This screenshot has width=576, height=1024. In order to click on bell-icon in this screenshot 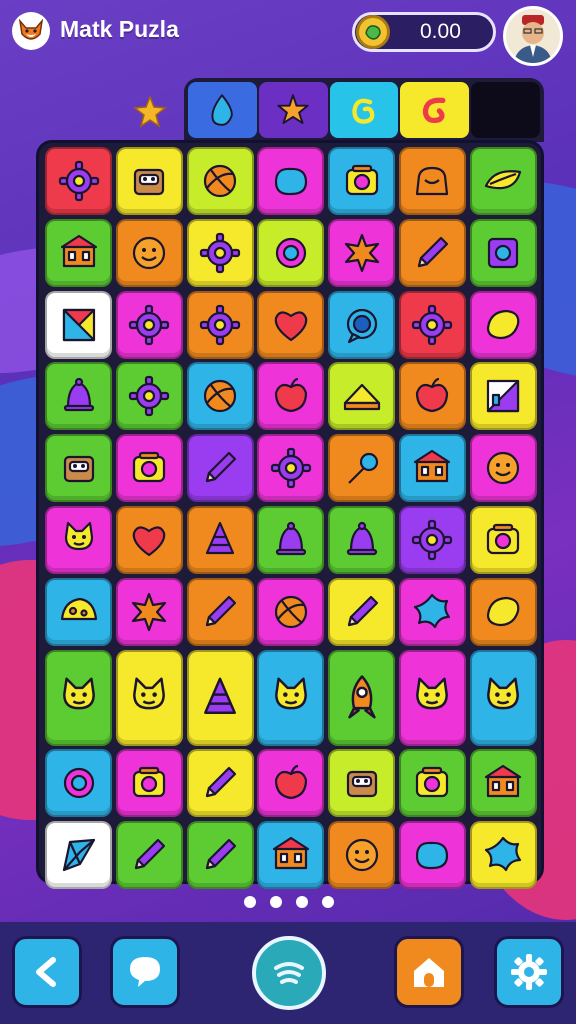, I will do `click(78, 395)`.